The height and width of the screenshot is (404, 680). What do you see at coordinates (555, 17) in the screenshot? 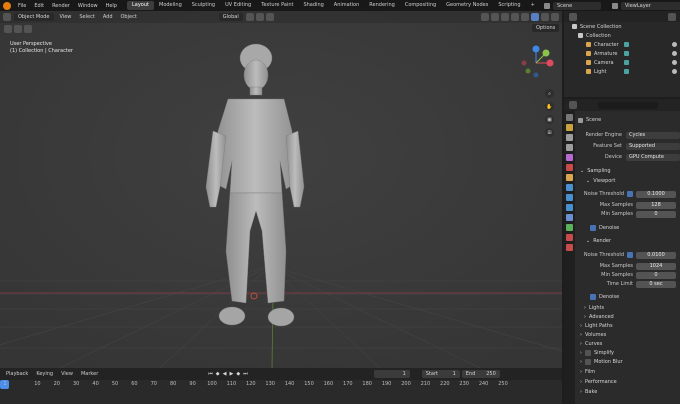
I see `rendered-shading-icon` at bounding box center [555, 17].